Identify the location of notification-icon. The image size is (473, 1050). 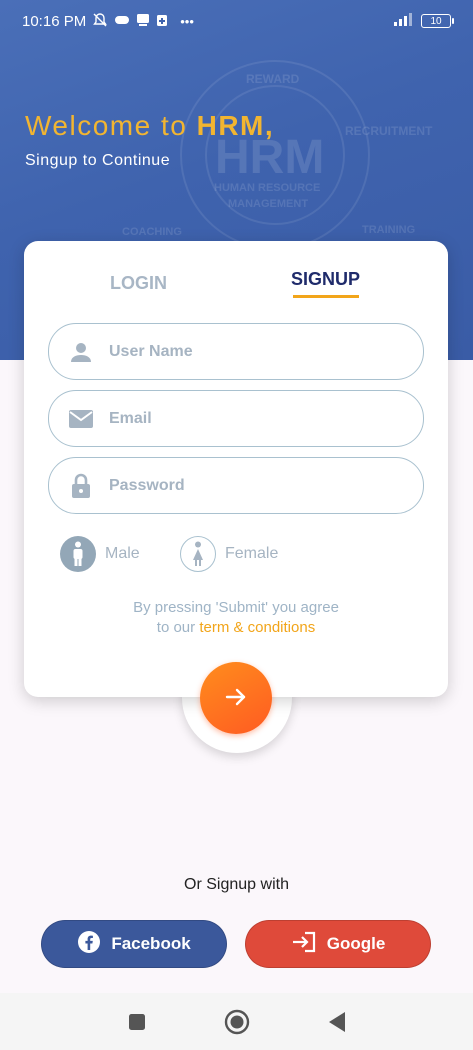
(143, 21).